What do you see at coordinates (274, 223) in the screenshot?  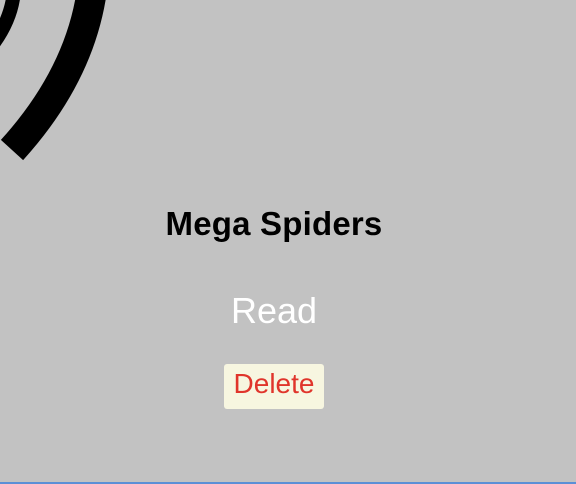 I see `book-title: Mega Spiders` at bounding box center [274, 223].